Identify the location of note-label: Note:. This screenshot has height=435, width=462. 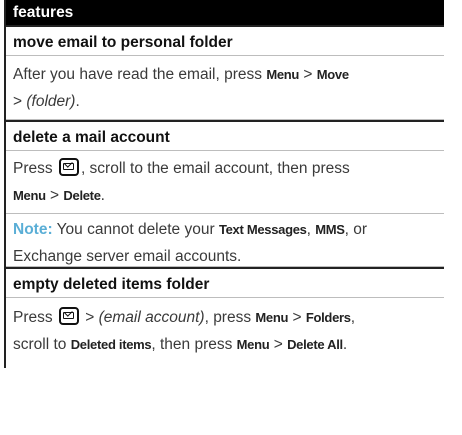
(33, 229).